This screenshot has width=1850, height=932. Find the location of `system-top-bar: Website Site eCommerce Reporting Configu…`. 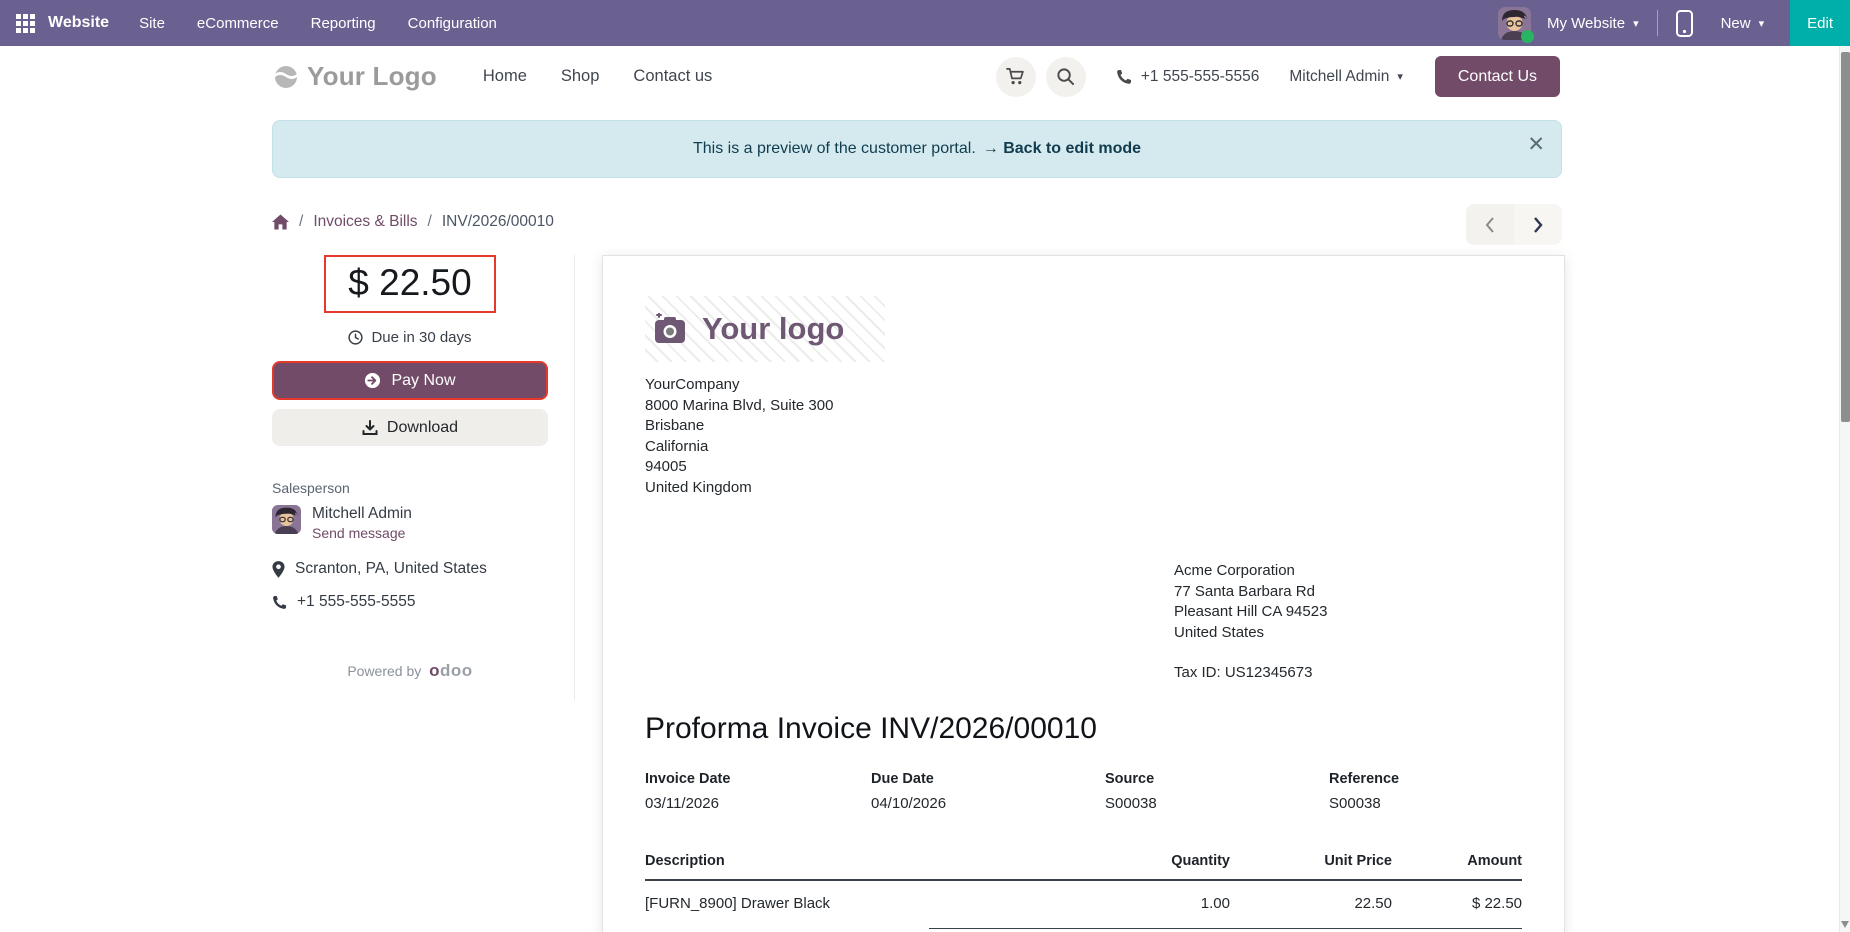

system-top-bar: Website Site eCommerce Reporting Configu… is located at coordinates (925, 23).